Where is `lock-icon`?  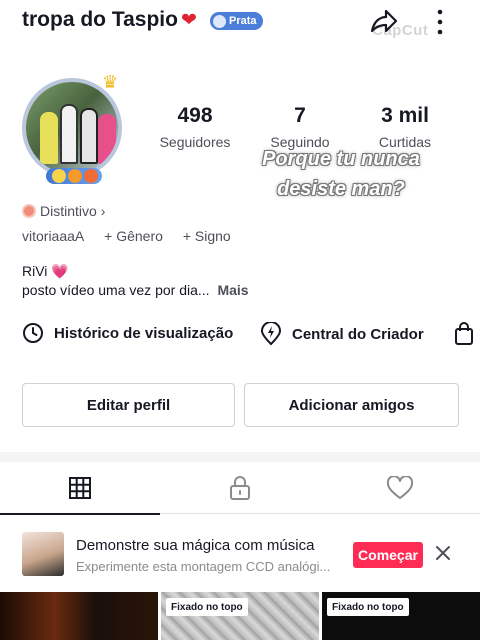 lock-icon is located at coordinates (240, 488).